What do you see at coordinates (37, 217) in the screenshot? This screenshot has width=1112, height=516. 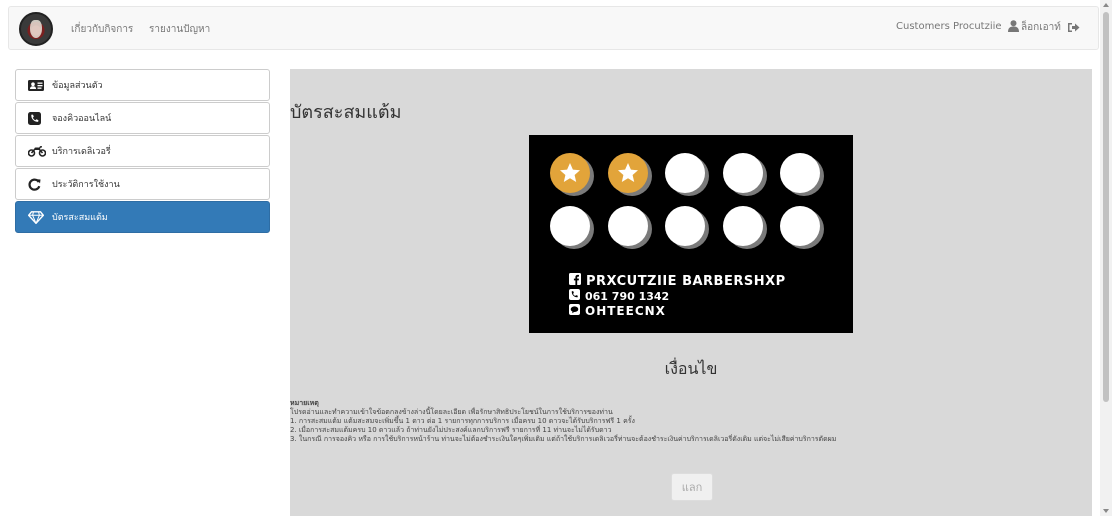 I see `diamond-icon` at bounding box center [37, 217].